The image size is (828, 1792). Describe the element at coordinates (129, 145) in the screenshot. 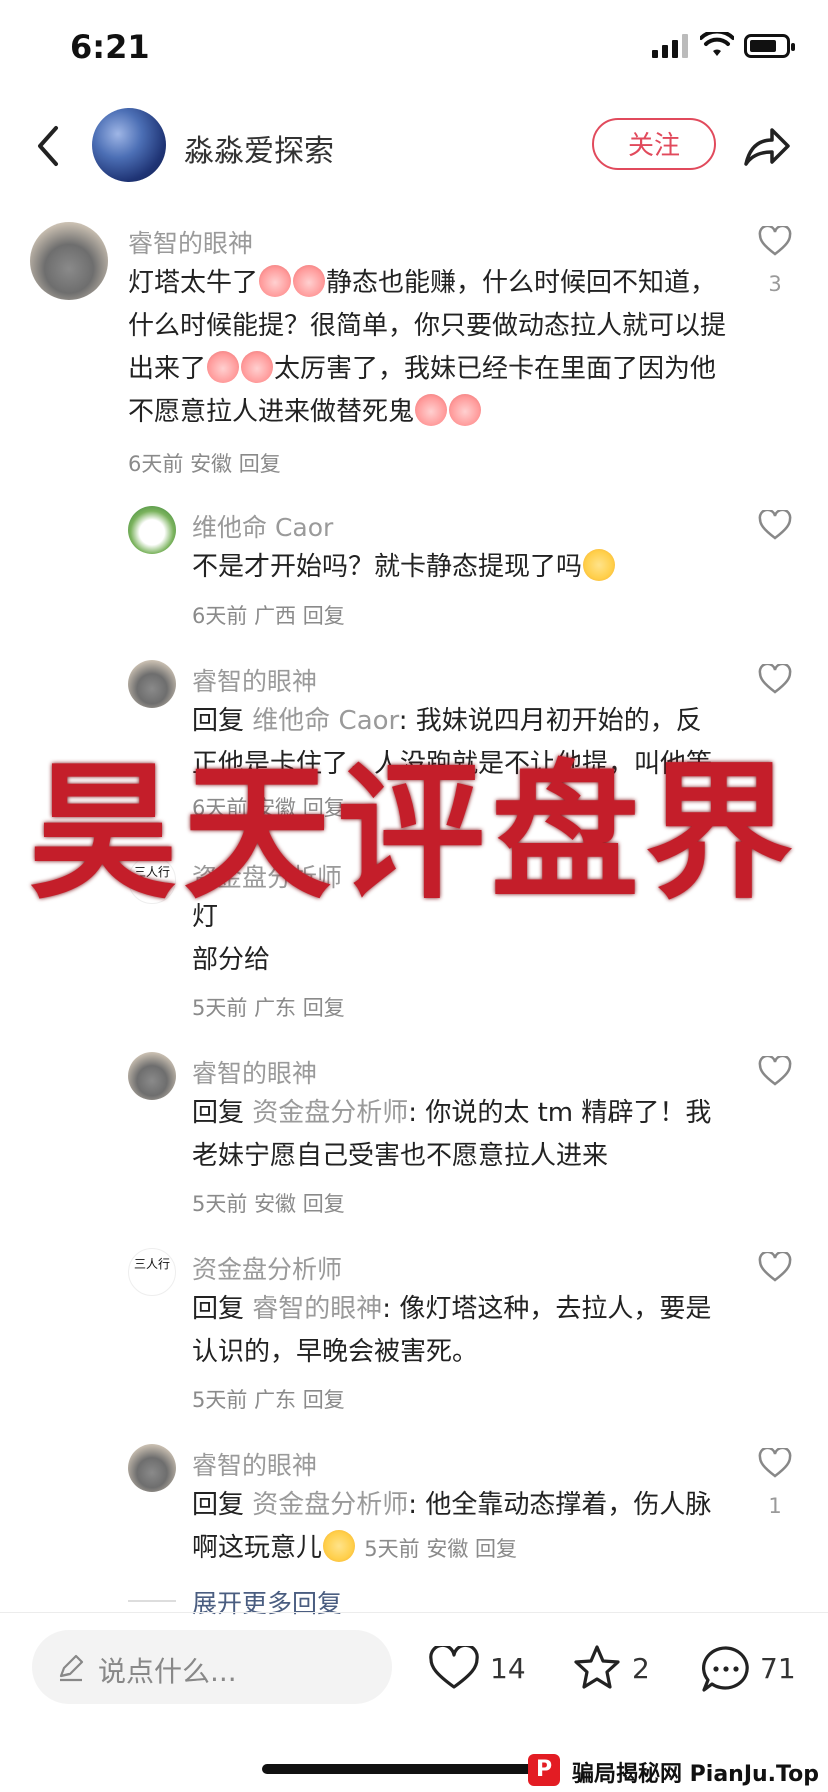

I see `author-avatar` at that location.